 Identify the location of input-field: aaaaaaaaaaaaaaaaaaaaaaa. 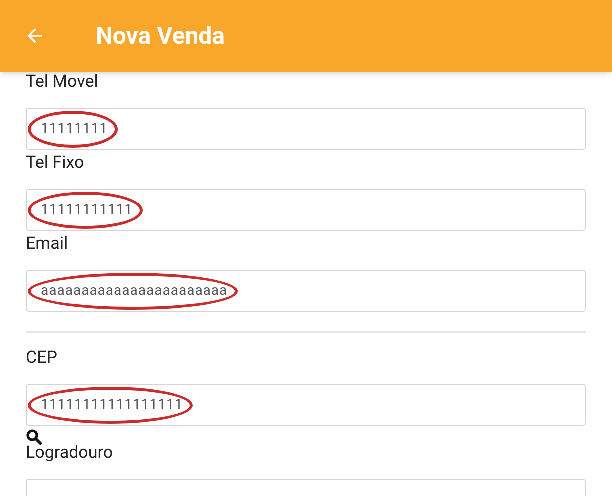
(306, 291).